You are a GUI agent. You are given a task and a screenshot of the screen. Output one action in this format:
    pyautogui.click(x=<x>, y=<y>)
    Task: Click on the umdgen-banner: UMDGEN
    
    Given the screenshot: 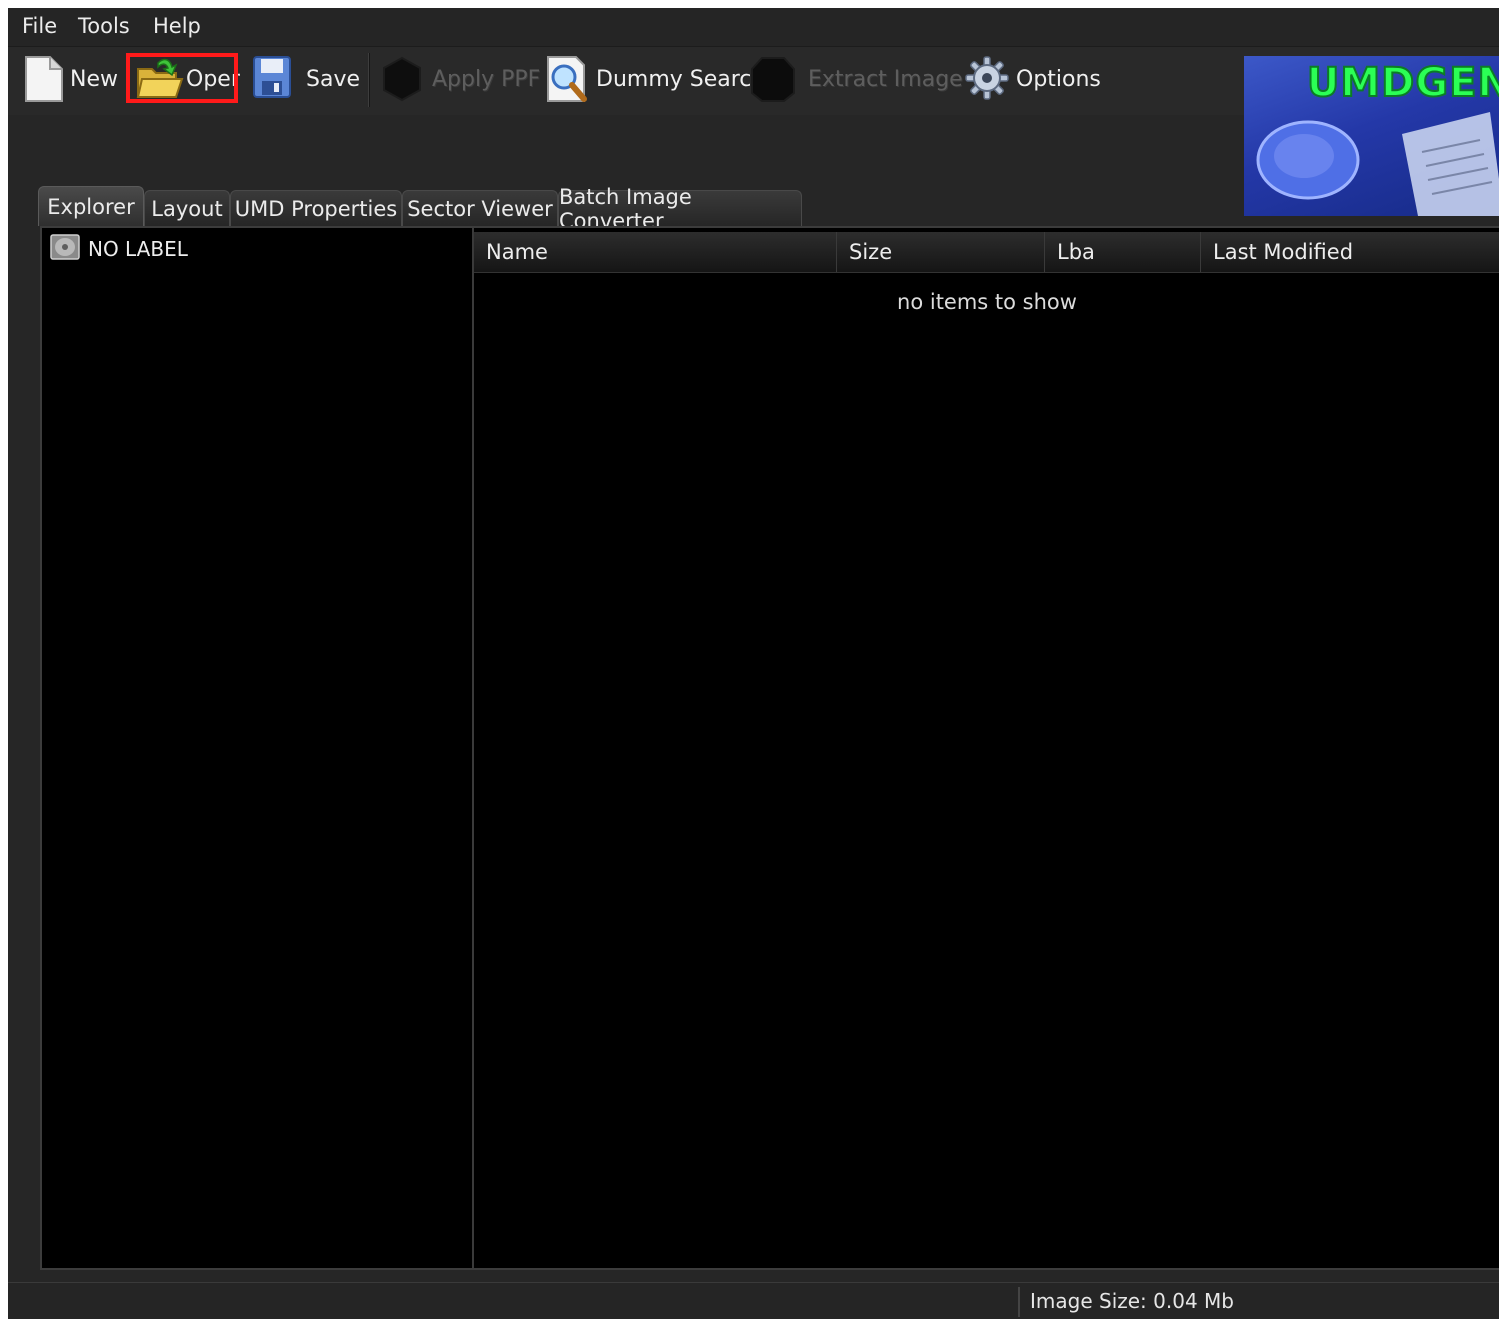 What is the action you would take?
    pyautogui.click(x=1371, y=136)
    